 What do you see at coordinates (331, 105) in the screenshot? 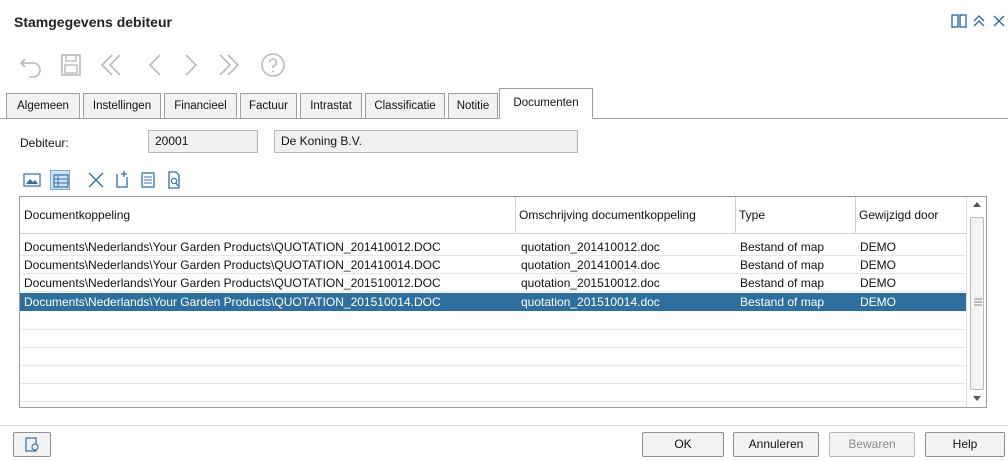
I see `tab-intrastat: Intrastat` at bounding box center [331, 105].